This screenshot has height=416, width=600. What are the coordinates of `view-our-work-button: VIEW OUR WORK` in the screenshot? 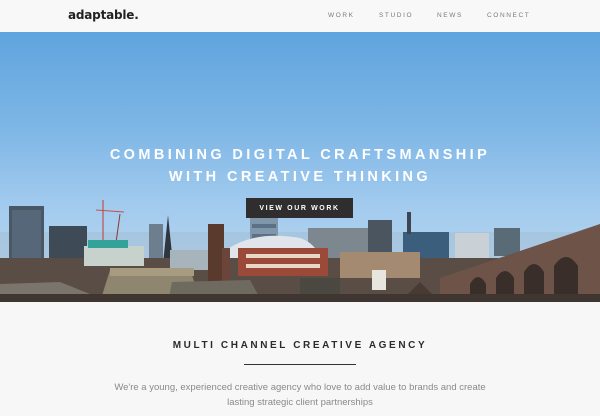 It's located at (299, 208).